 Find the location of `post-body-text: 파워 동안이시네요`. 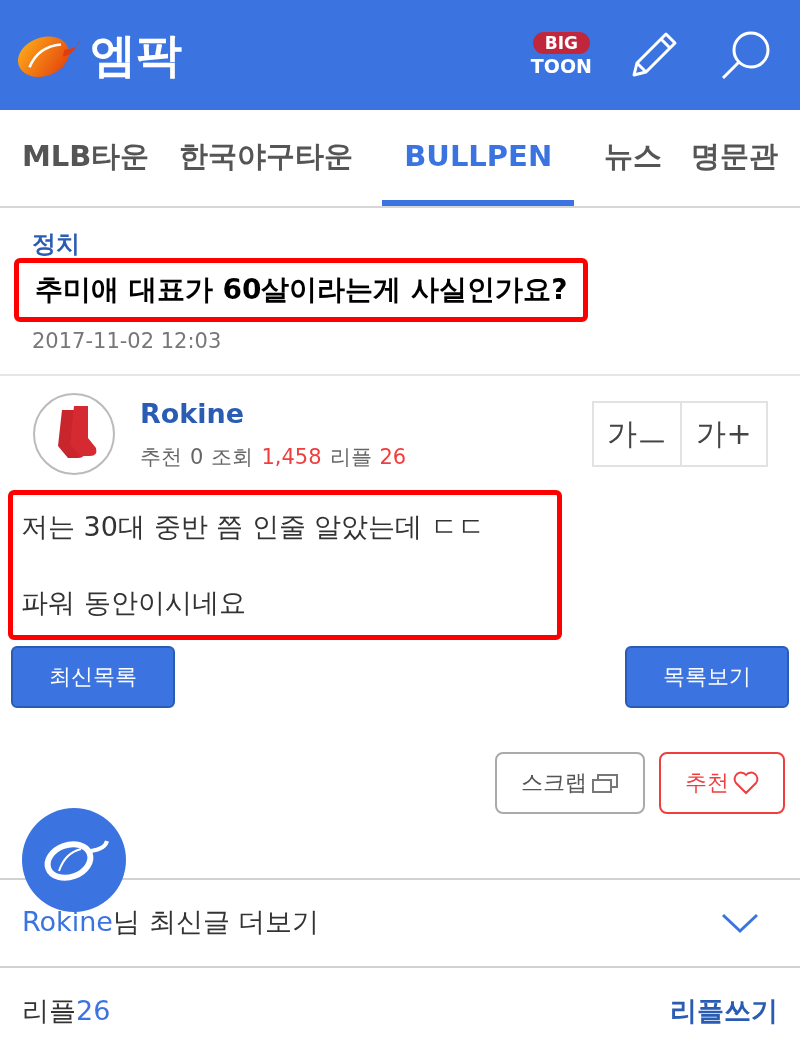

post-body-text: 파워 동안이시네요 is located at coordinates (134, 602).